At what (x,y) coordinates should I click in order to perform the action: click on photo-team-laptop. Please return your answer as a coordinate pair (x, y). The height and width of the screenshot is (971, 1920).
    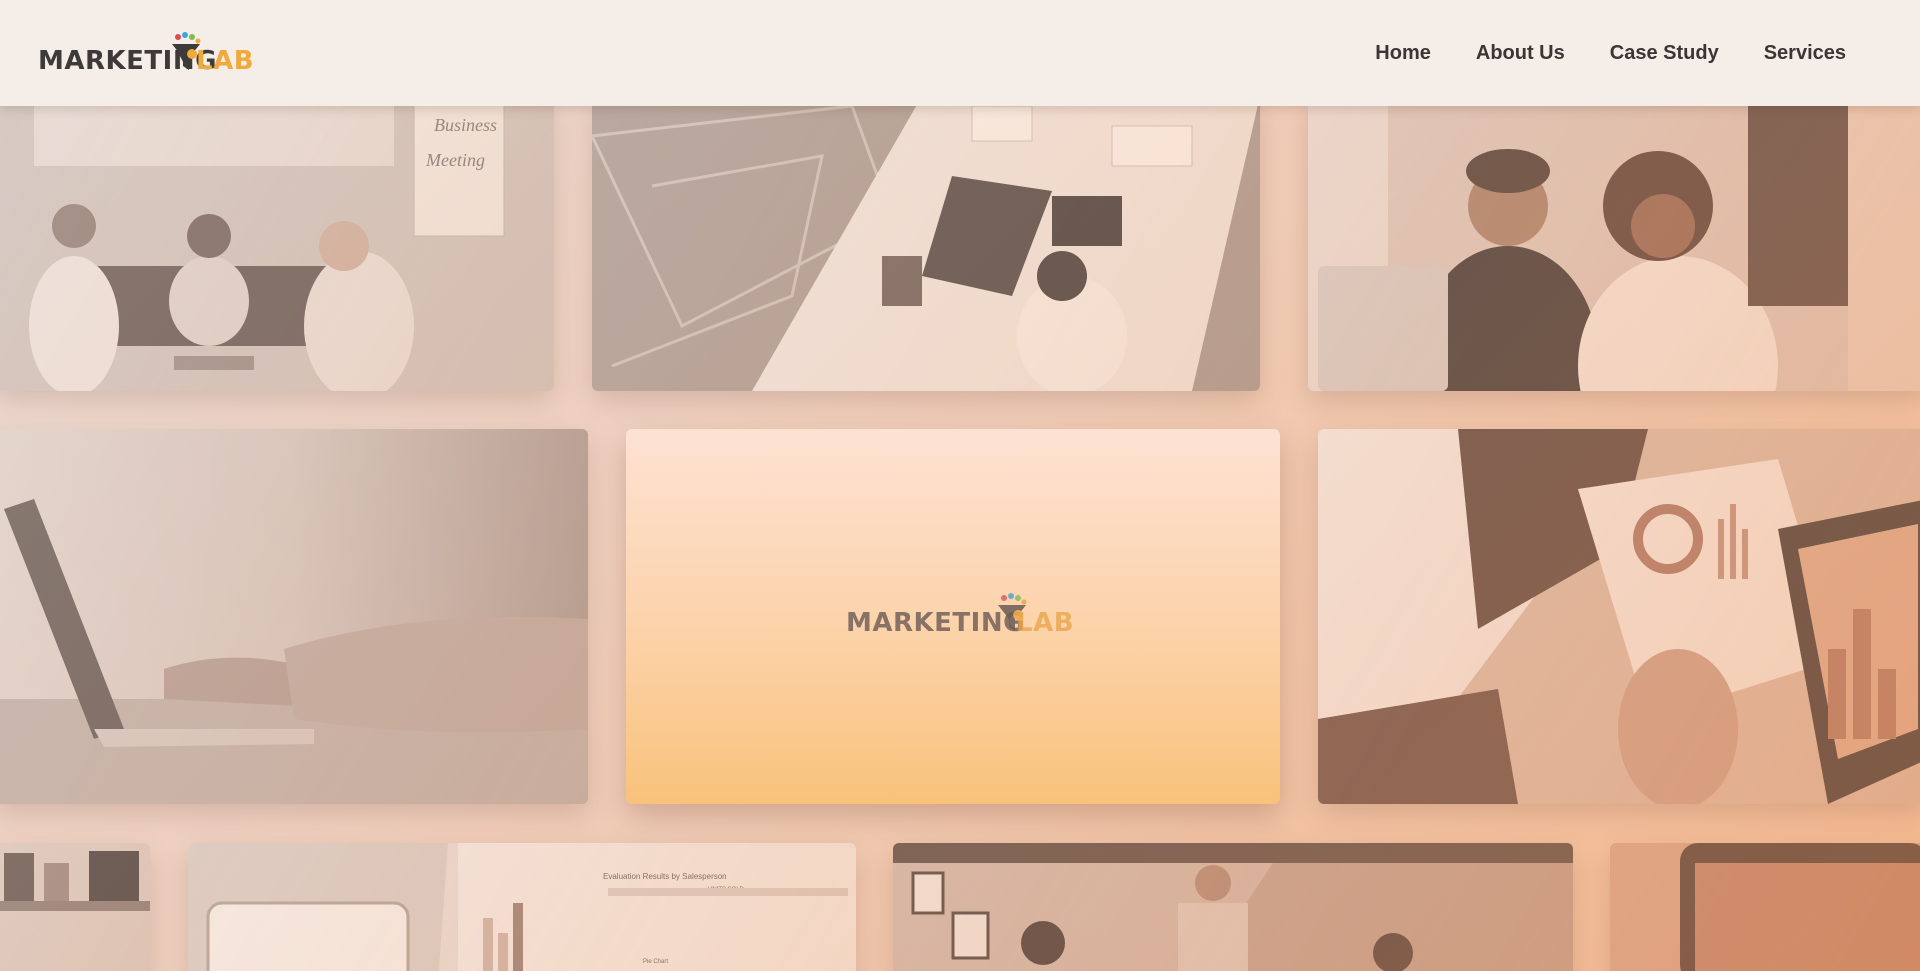
    Looking at the image, I should click on (1614, 243).